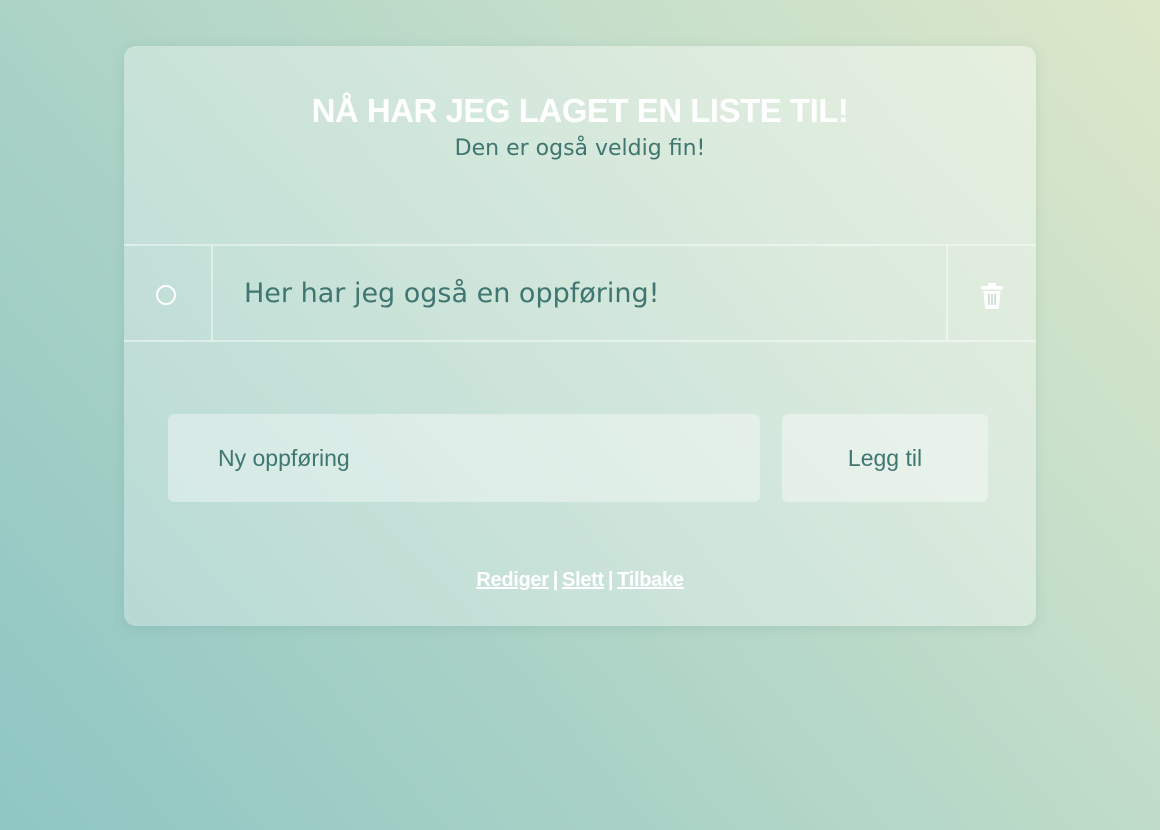  I want to click on delete-item-button, so click(991, 293).